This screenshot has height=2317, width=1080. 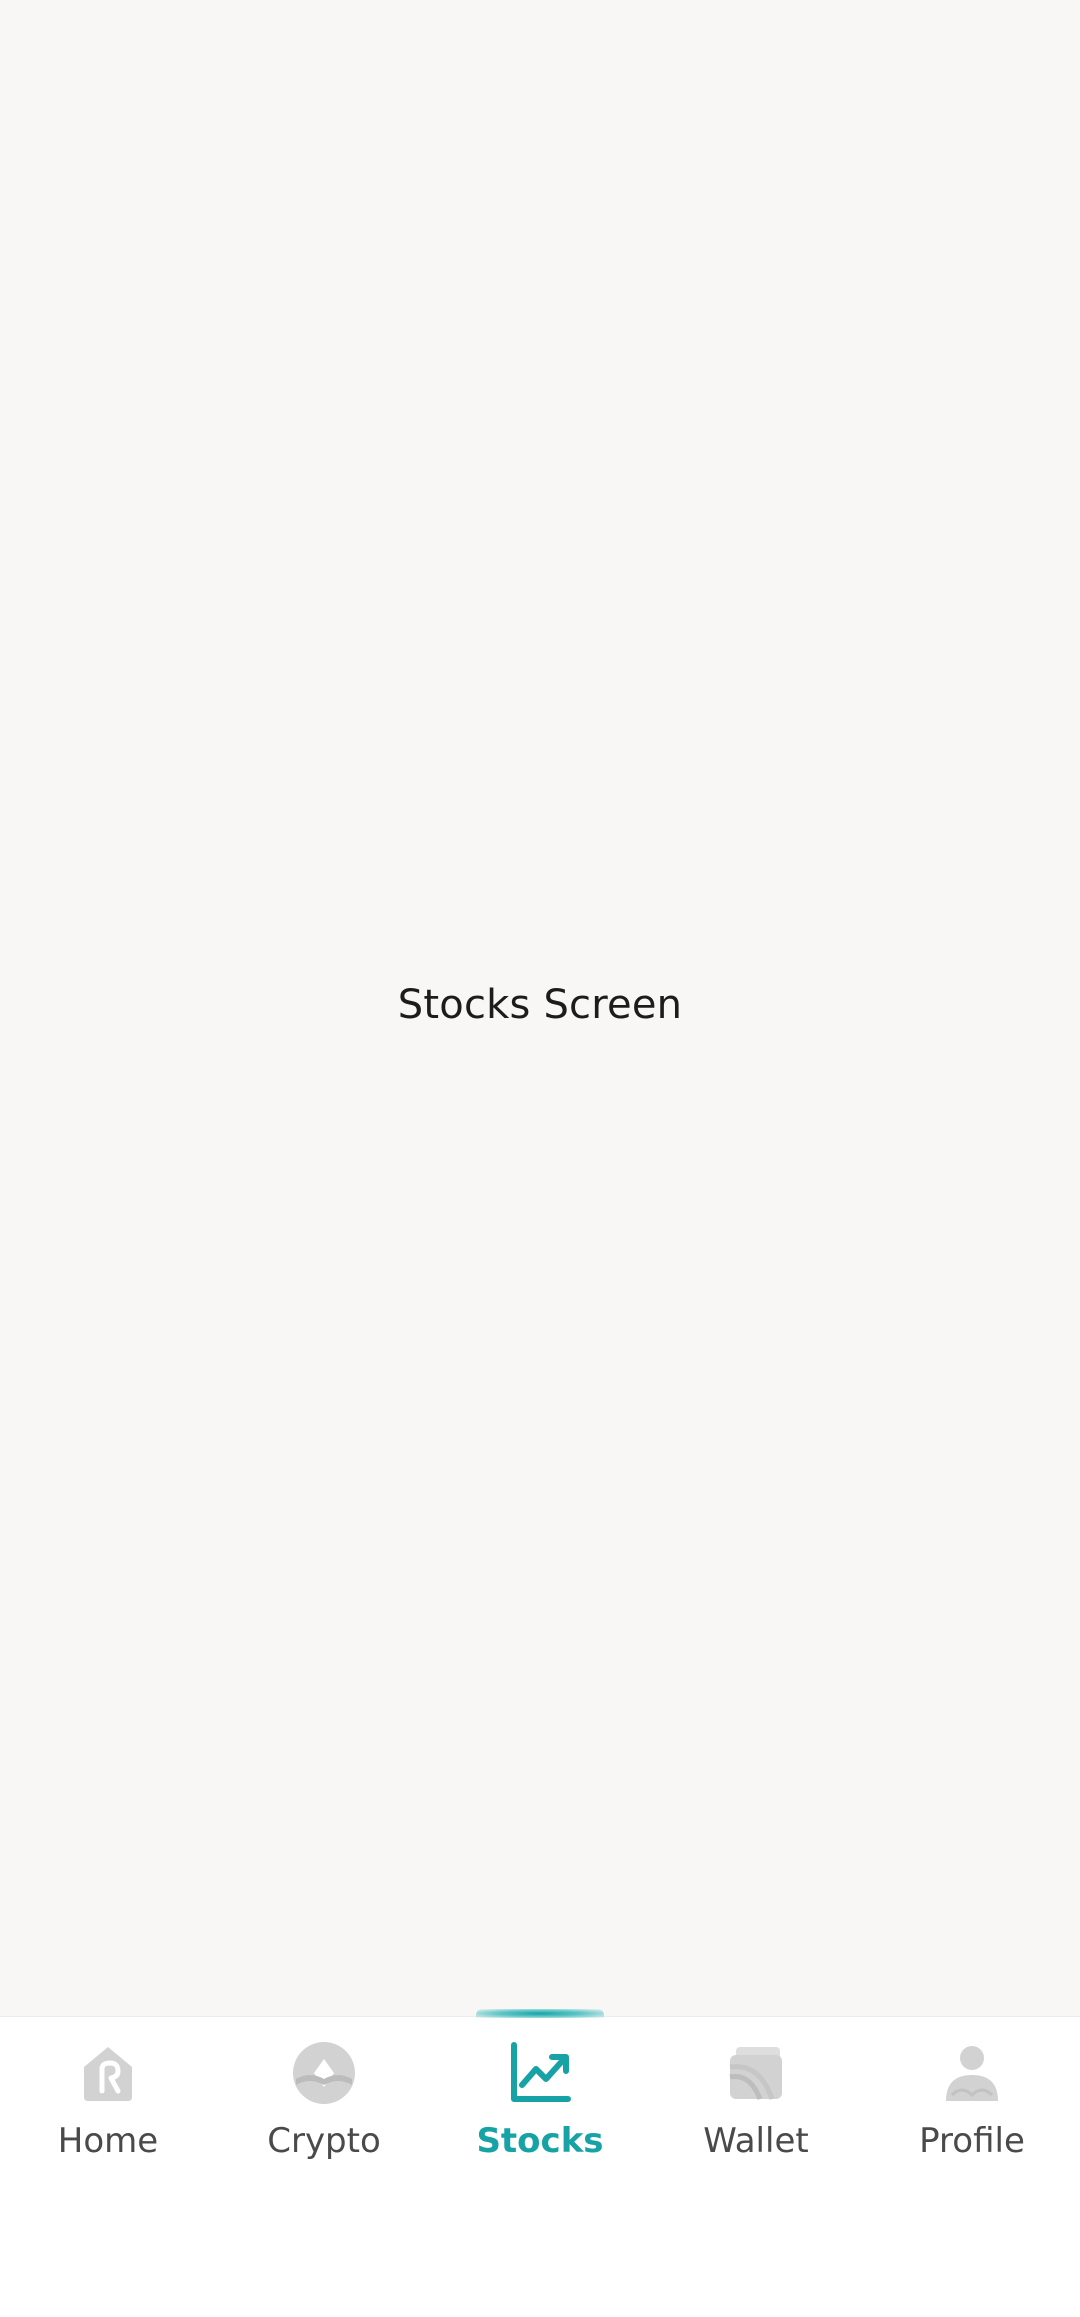 What do you see at coordinates (108, 2073) in the screenshot?
I see `home-icon` at bounding box center [108, 2073].